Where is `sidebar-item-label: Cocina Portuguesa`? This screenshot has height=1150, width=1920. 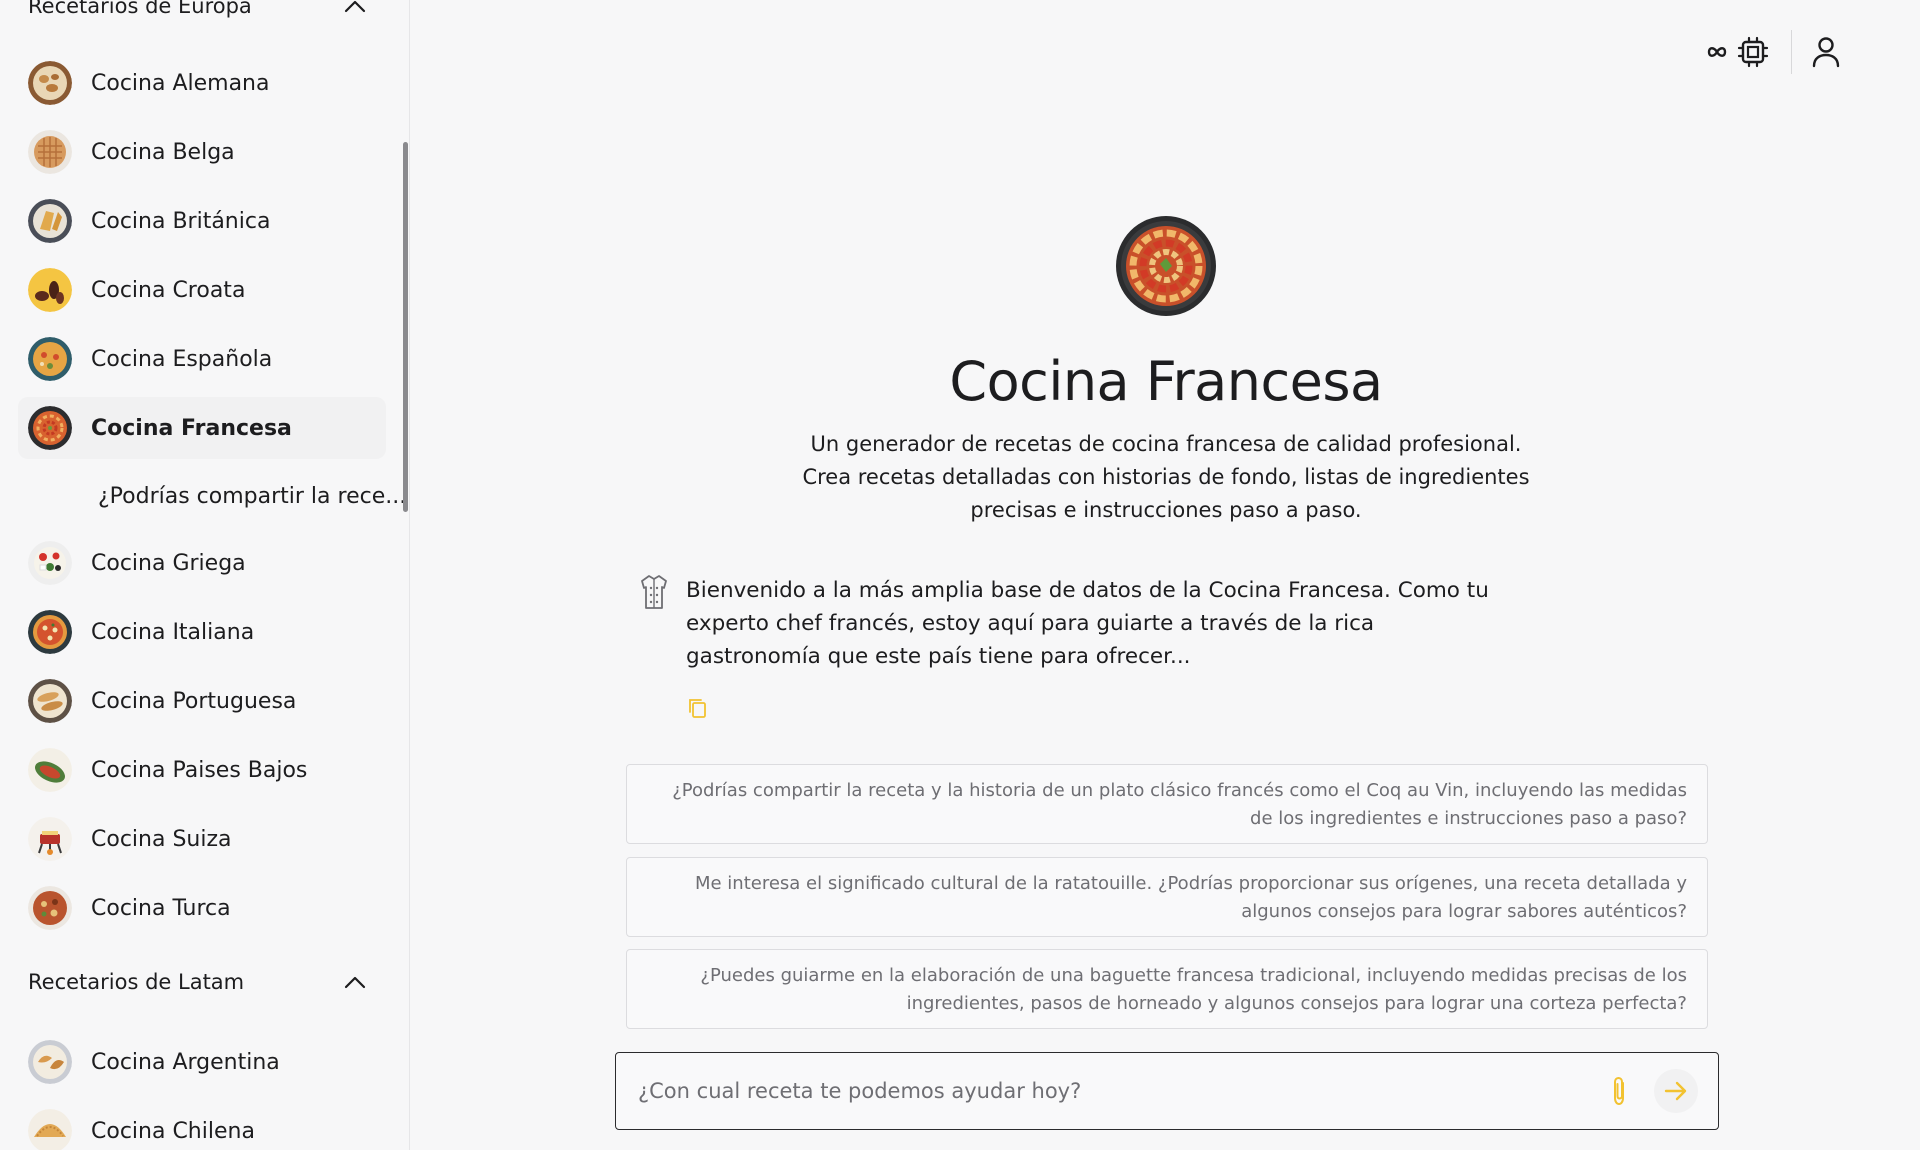
sidebar-item-label: Cocina Portuguesa is located at coordinates (194, 701).